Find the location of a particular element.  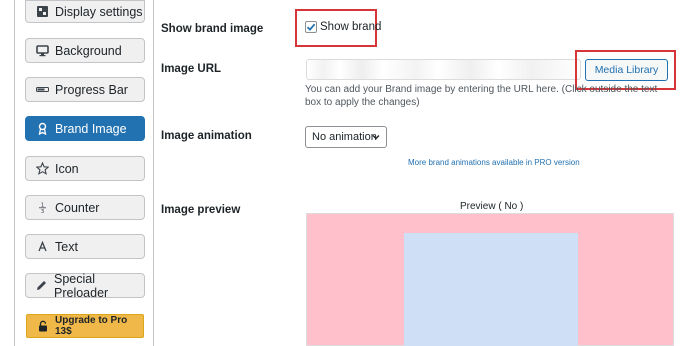

preview-title: Preview ( No ) is located at coordinates (492, 206).